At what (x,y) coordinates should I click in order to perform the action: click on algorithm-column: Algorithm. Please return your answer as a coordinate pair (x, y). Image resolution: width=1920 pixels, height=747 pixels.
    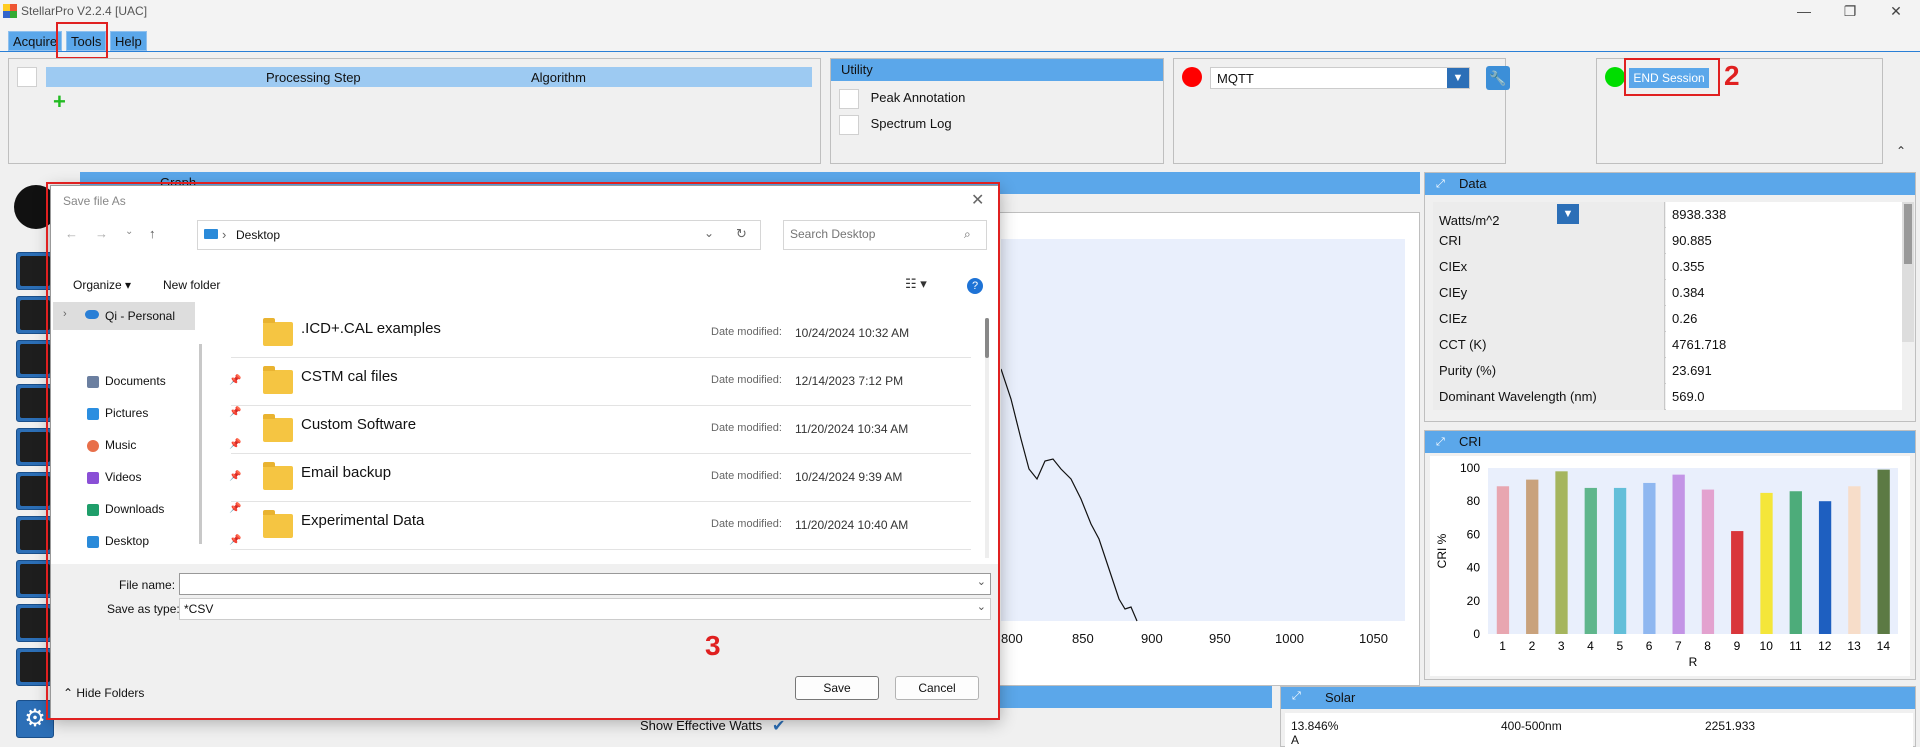
    Looking at the image, I should click on (558, 77).